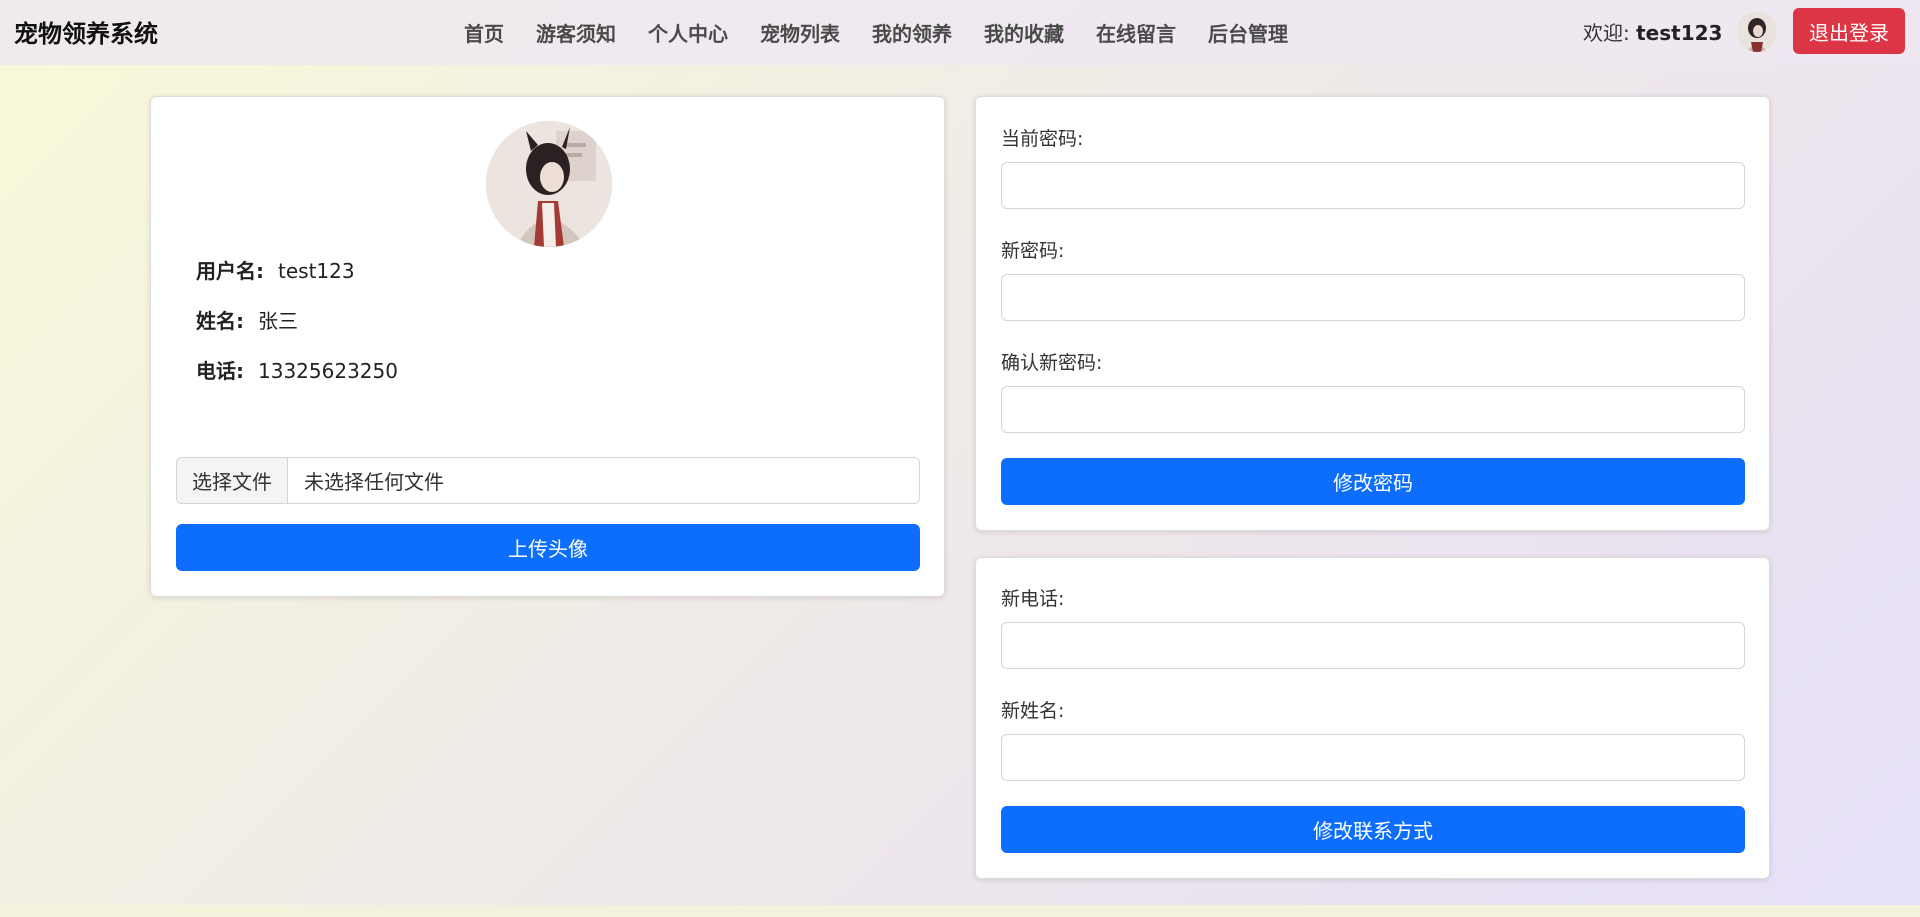  I want to click on username-row: 用户名: test123, so click(275, 269).